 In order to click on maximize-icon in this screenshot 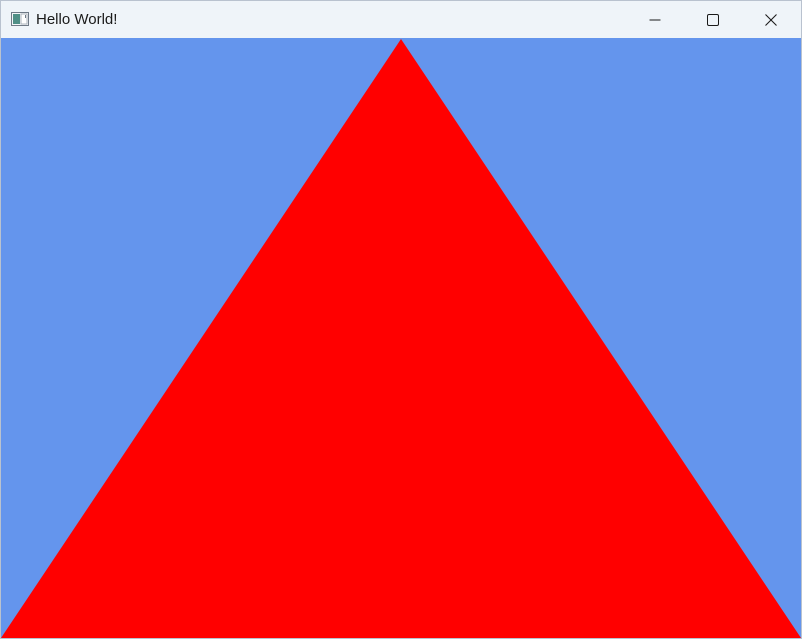, I will do `click(713, 19)`.